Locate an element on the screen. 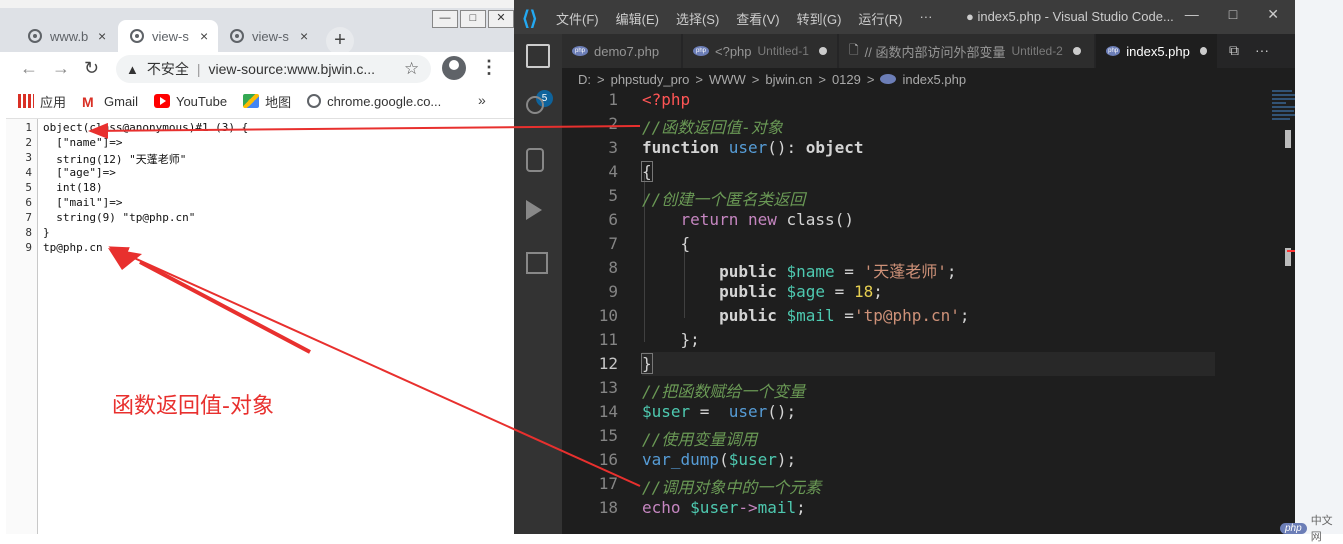 Image resolution: width=1343 pixels, height=544 pixels. insecure-label: 不安全 is located at coordinates (167, 69).